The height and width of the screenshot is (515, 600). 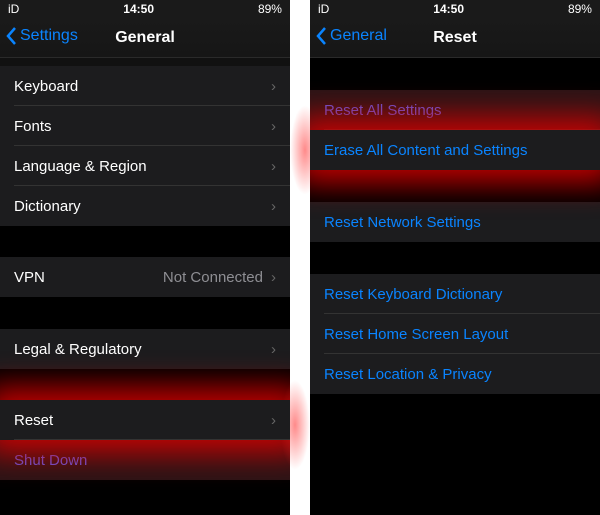 I want to click on dictionary-item: Dictionary ›, so click(x=145, y=206).